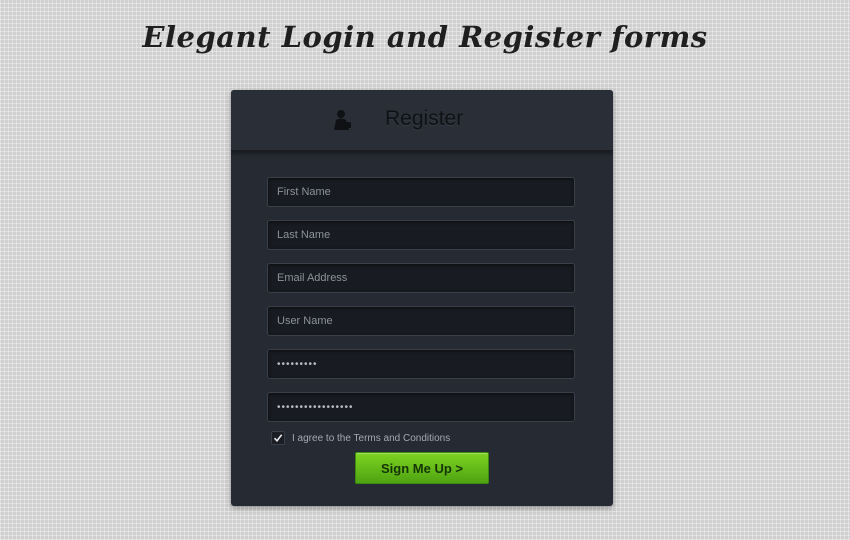 This screenshot has width=850, height=540. What do you see at coordinates (422, 468) in the screenshot?
I see `sign-me-up-button: Sign Me Up >` at bounding box center [422, 468].